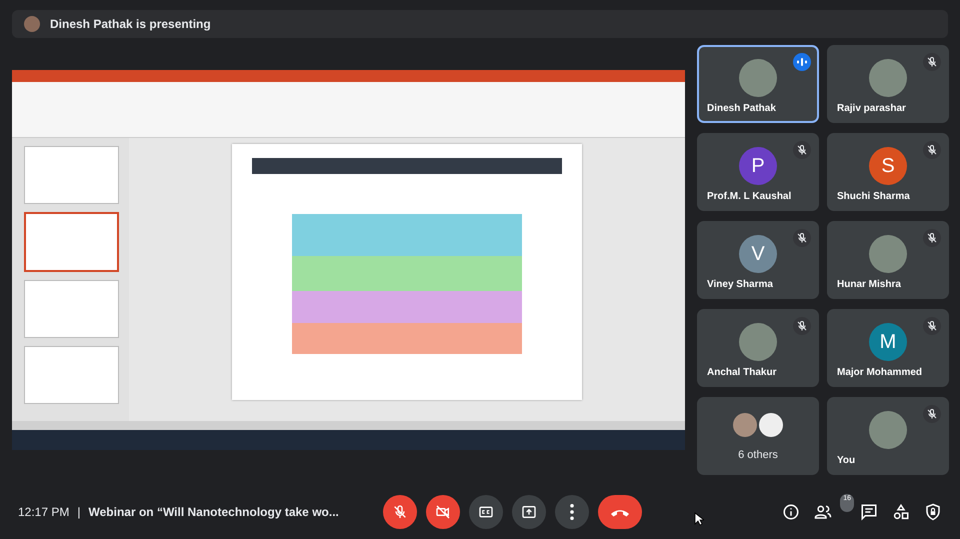 The image size is (960, 539). Describe the element at coordinates (846, 460) in the screenshot. I see `participant-name: You` at that location.